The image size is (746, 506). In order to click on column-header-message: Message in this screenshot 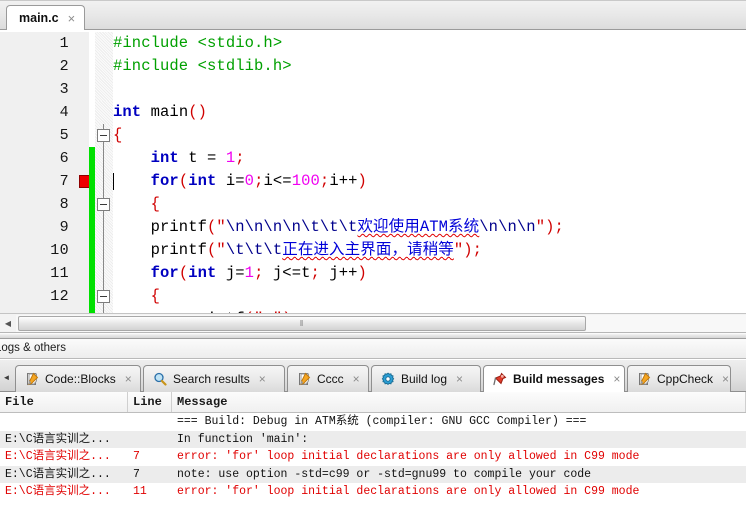, I will do `click(459, 402)`.